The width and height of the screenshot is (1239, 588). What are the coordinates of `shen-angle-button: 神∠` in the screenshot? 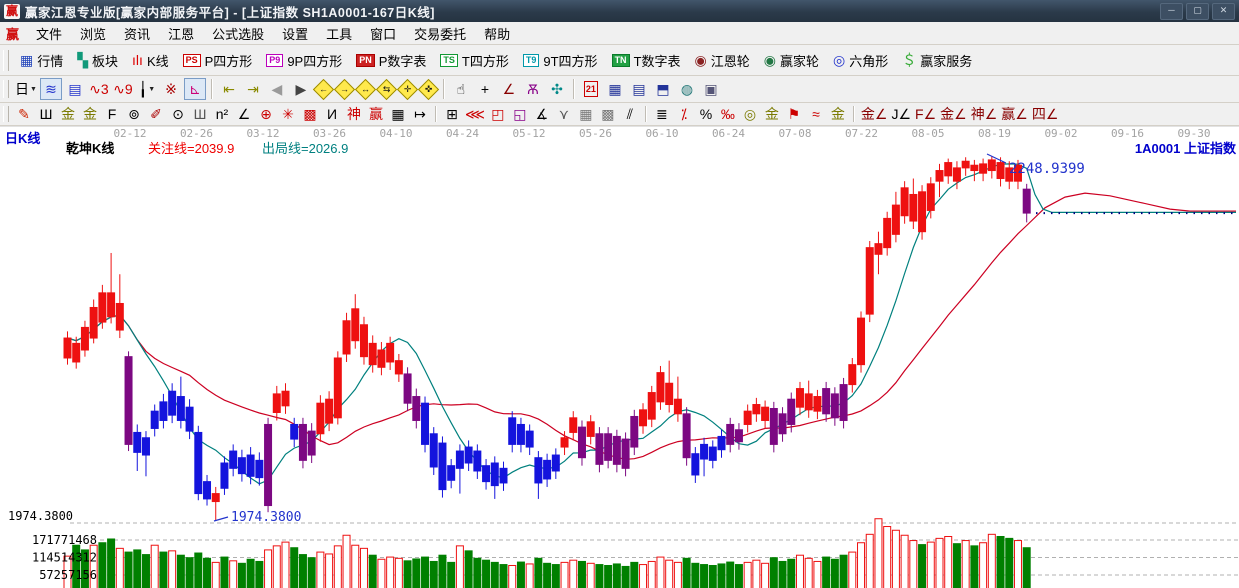 It's located at (984, 114).